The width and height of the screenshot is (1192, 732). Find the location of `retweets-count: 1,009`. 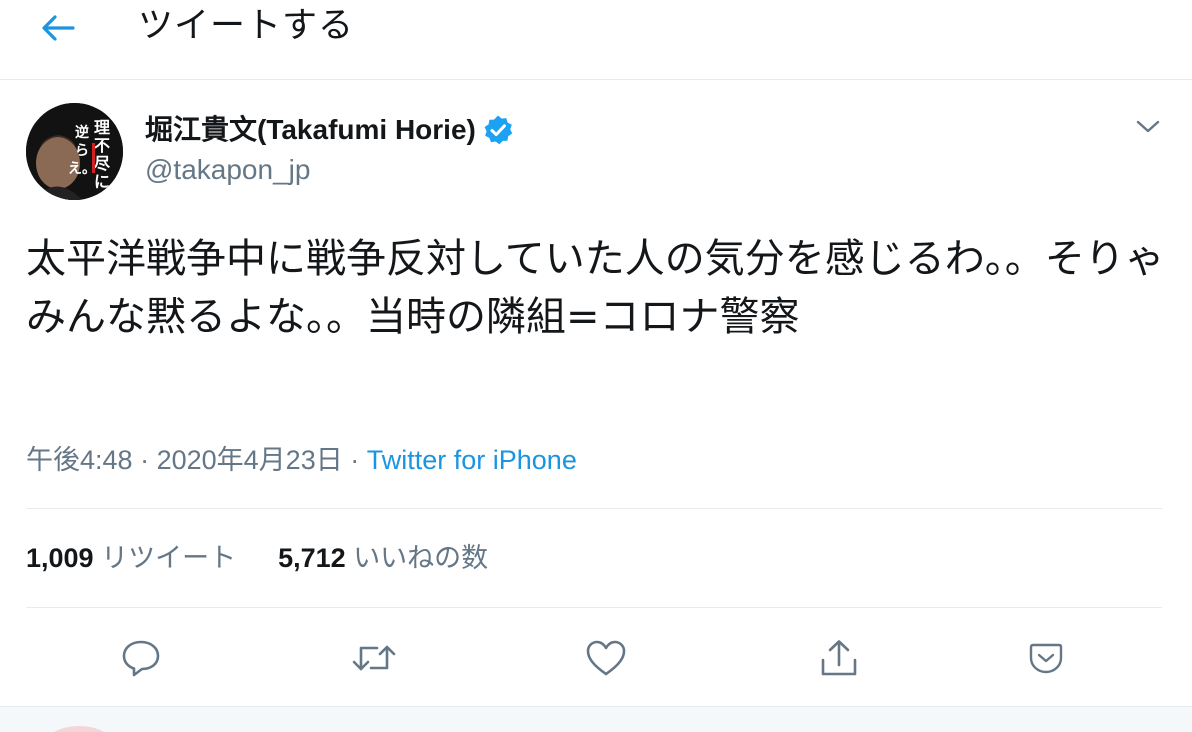

retweets-count: 1,009 is located at coordinates (60, 558).